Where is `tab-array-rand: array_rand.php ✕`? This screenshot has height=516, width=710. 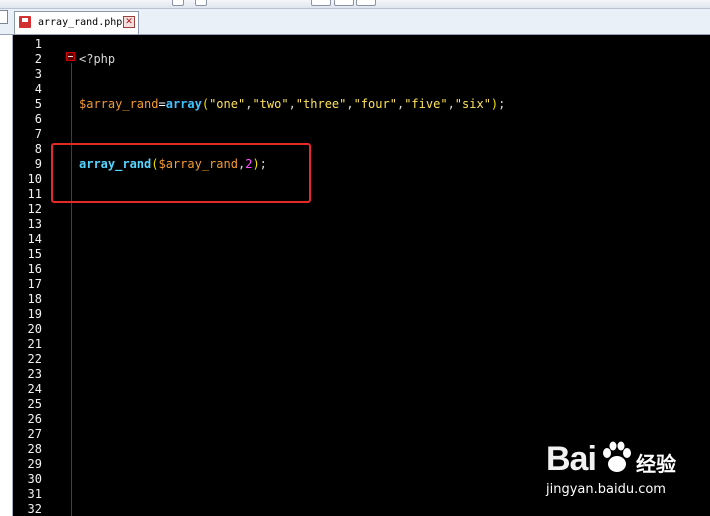 tab-array-rand: array_rand.php ✕ is located at coordinates (76, 22).